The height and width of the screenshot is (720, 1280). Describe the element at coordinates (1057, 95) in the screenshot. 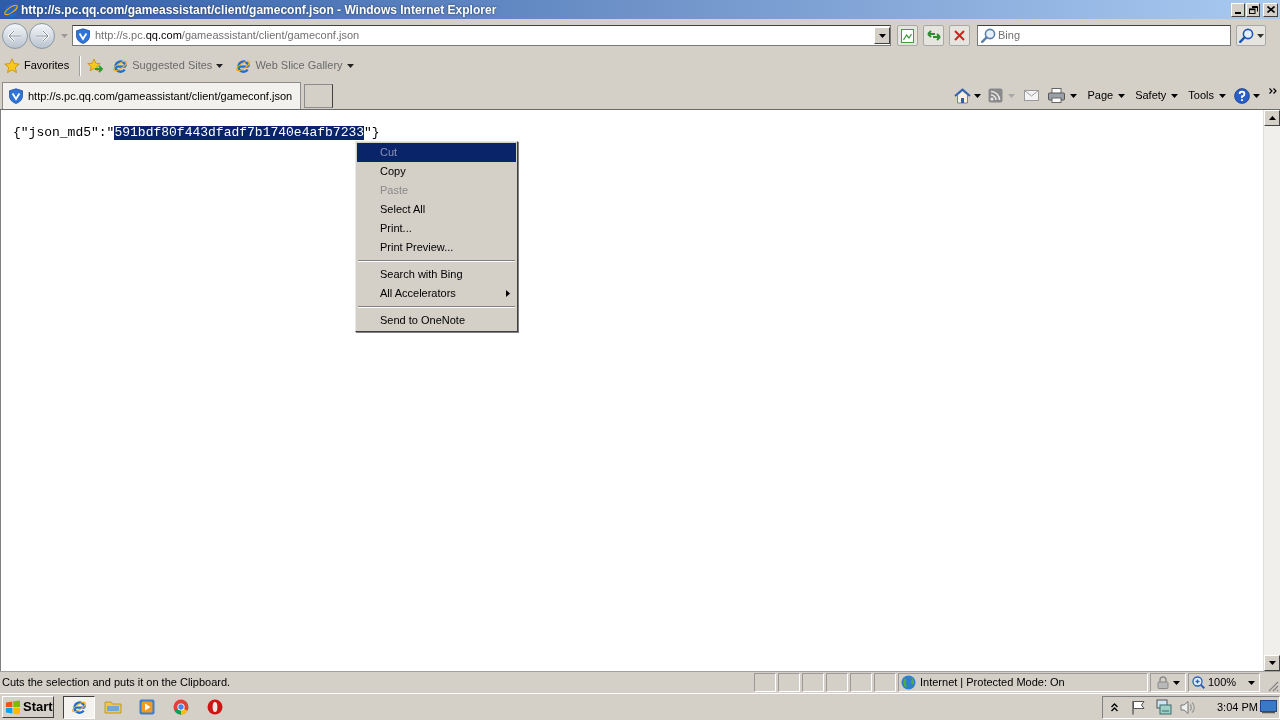

I see `printer-icon` at that location.